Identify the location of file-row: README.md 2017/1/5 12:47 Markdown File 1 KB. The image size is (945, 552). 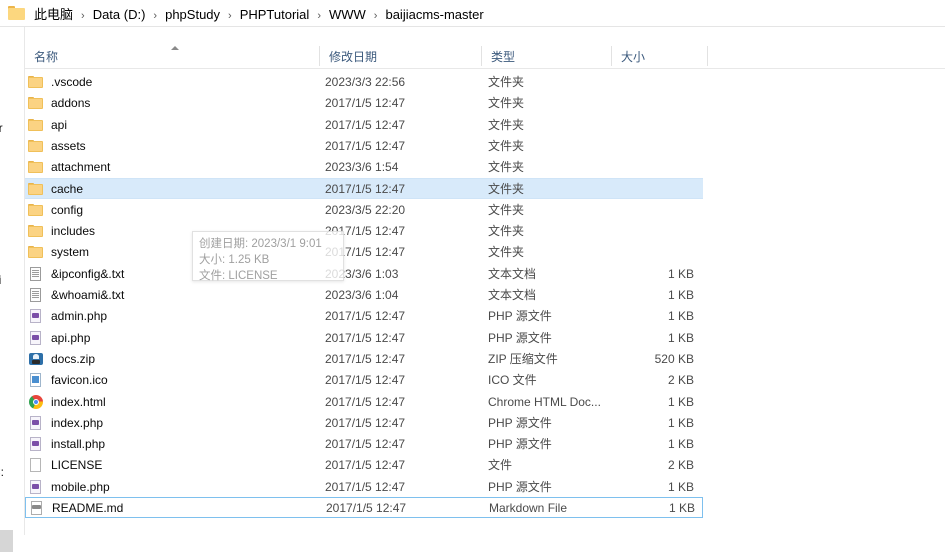
(364, 507).